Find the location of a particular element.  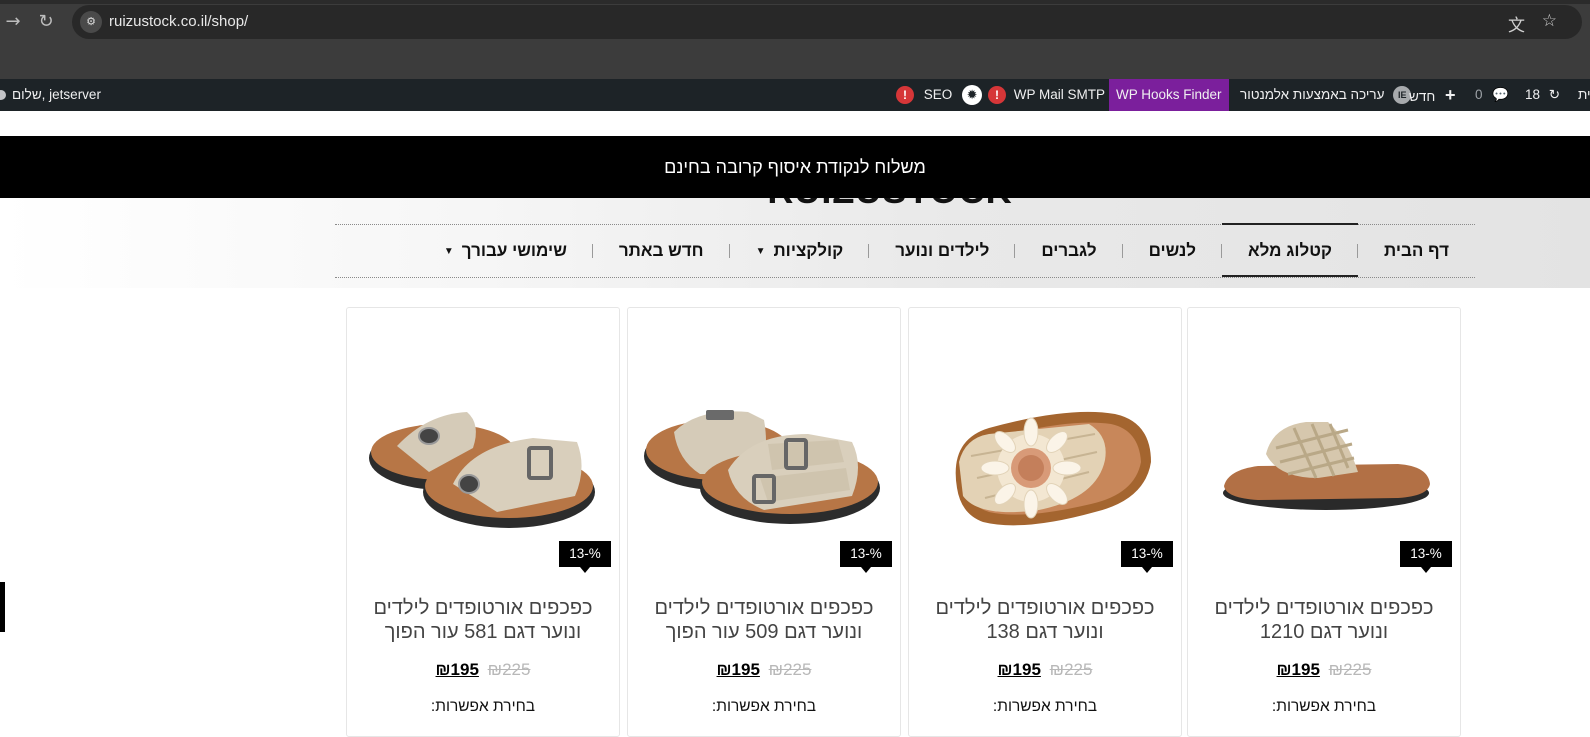

admin-seo-menu: ! SEO ✹ is located at coordinates (939, 95).